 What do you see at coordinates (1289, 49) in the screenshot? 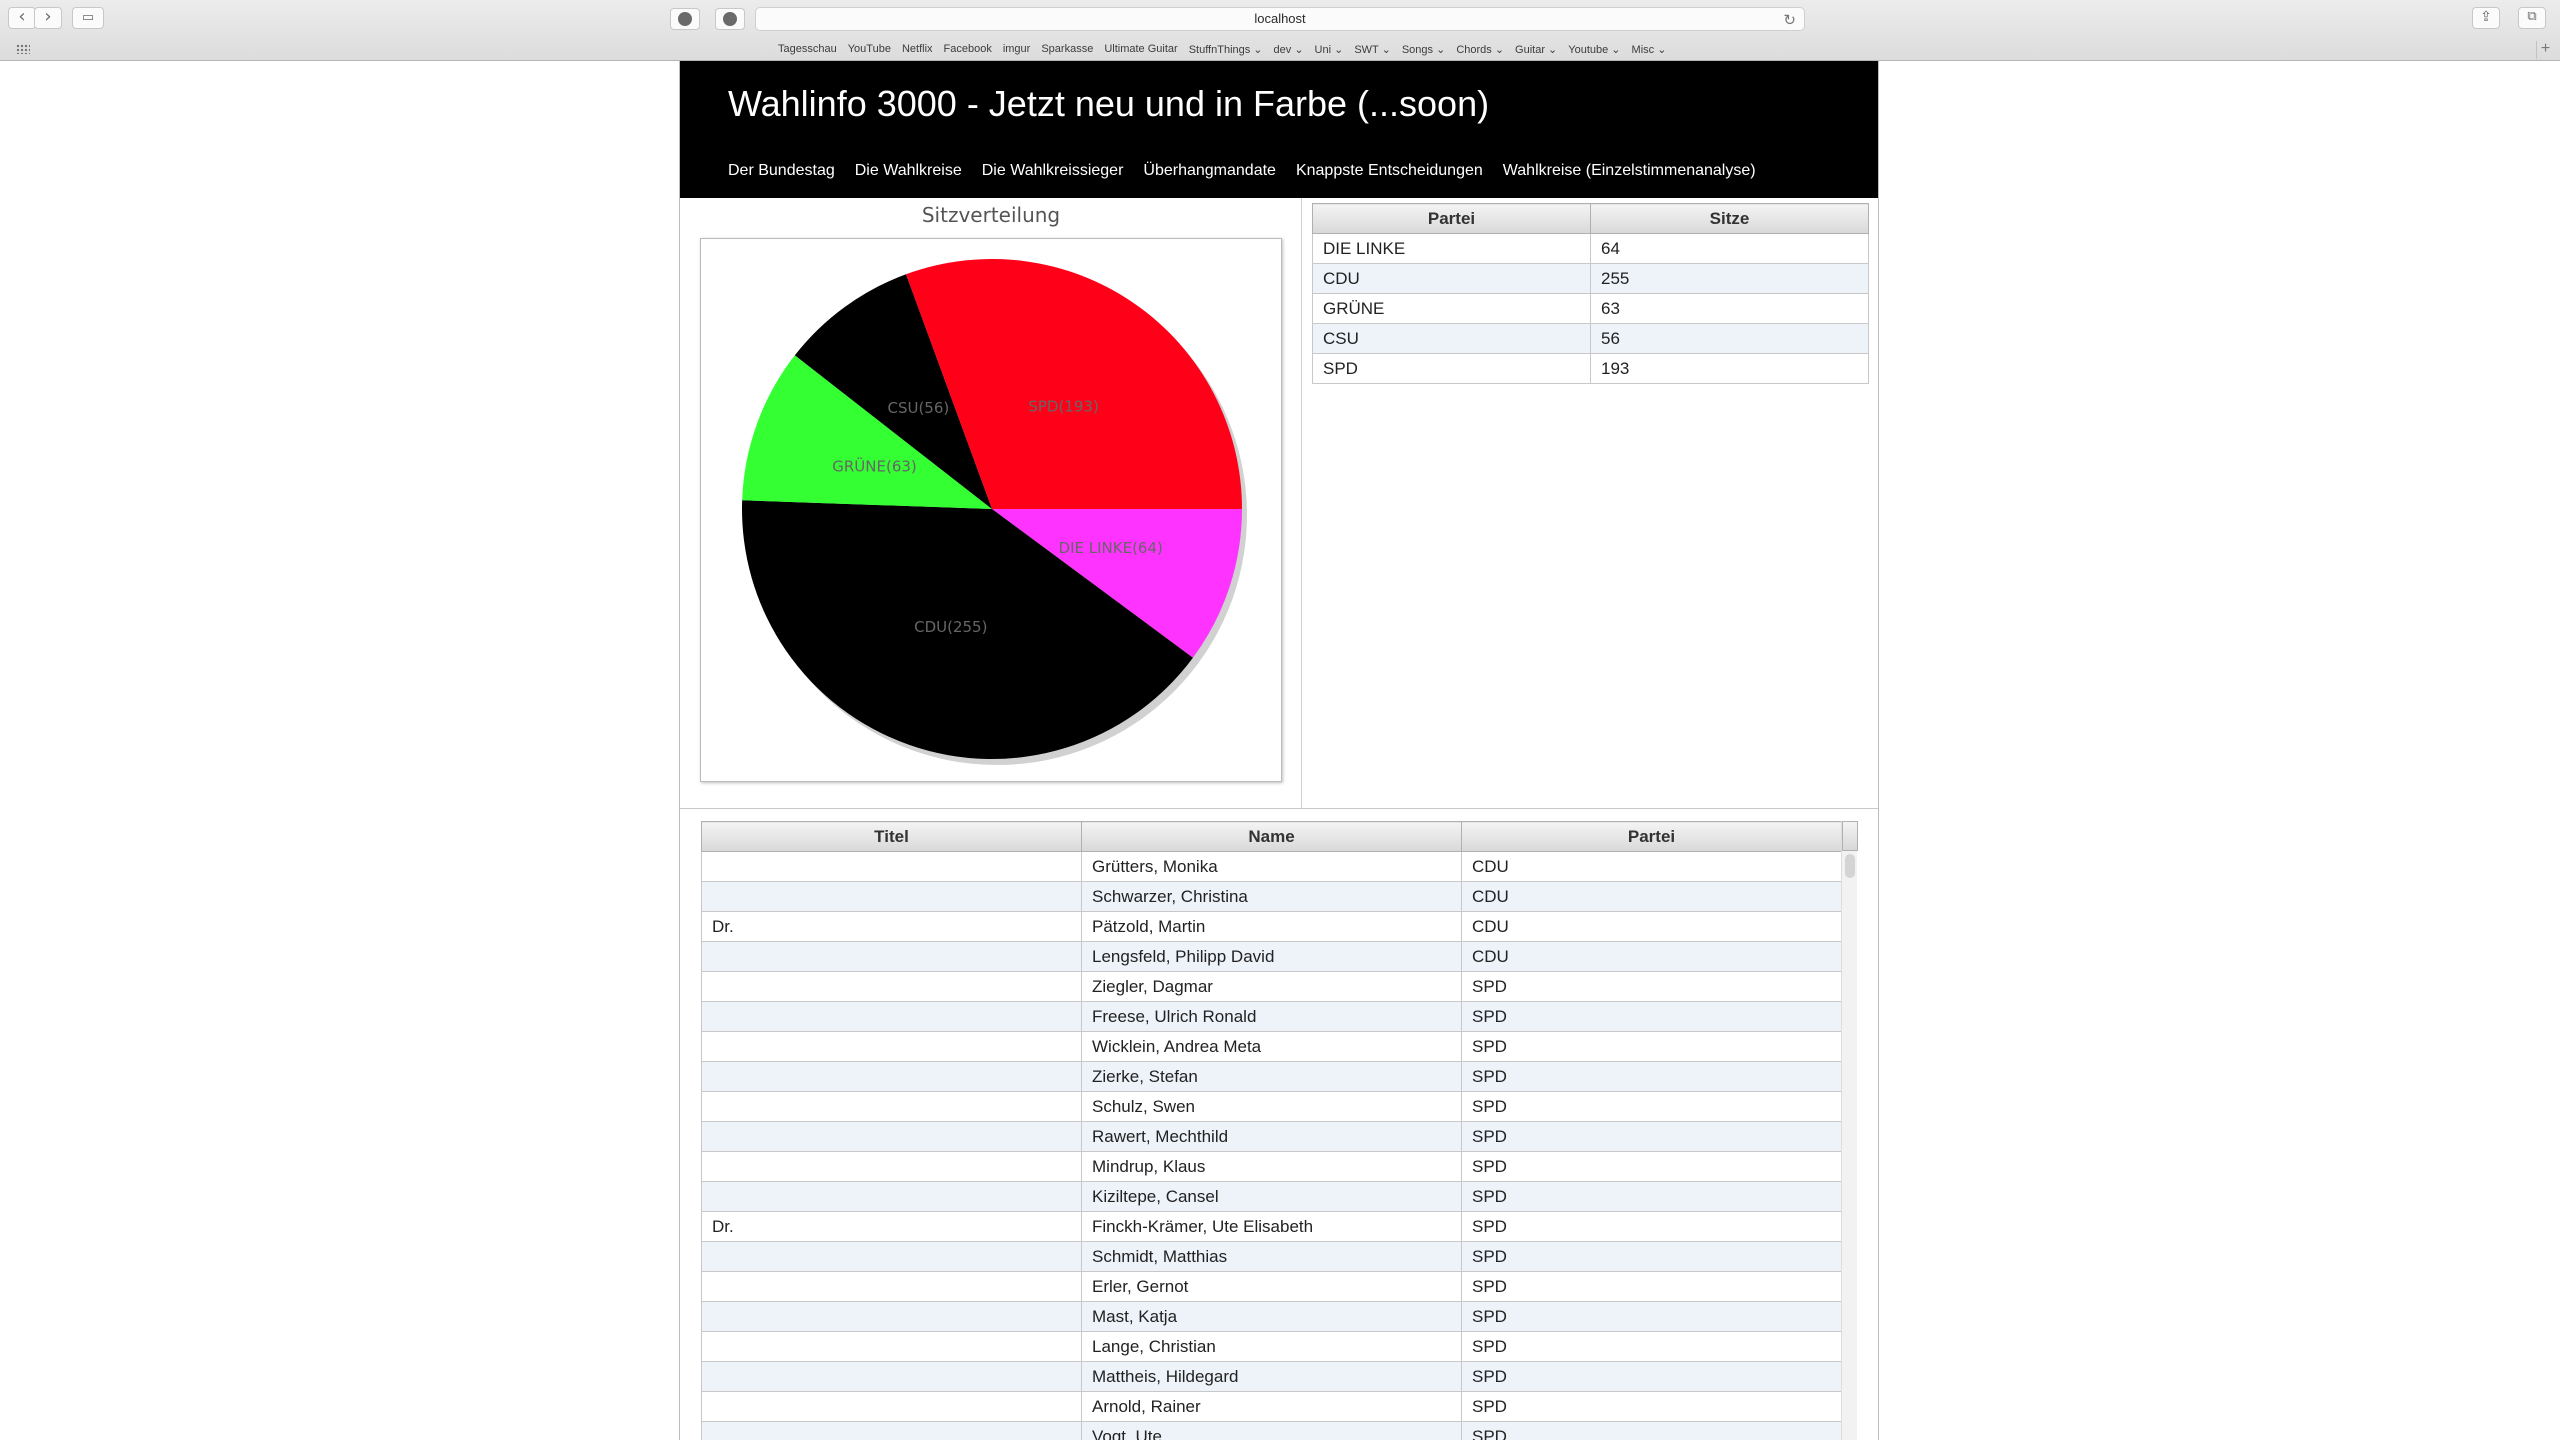
I see `bookmark-item: dev ⌄` at bounding box center [1289, 49].